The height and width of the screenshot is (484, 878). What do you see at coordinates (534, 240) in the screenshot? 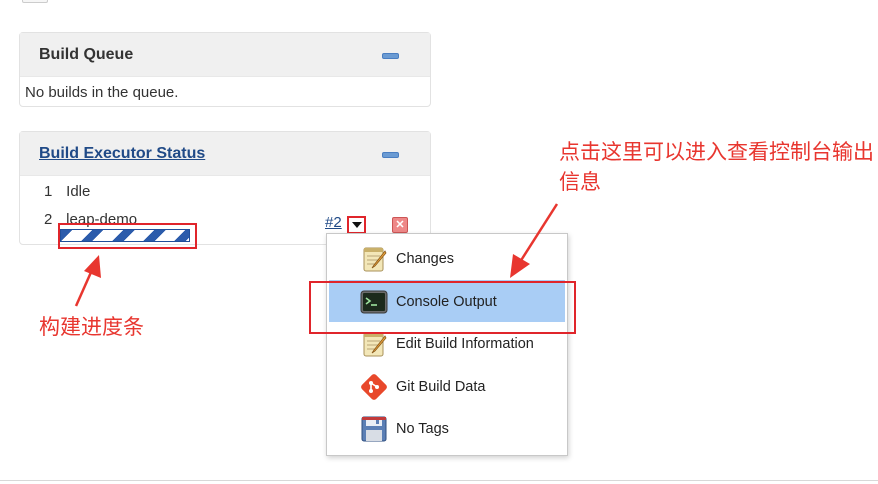
I see `arrow-to-console-output` at bounding box center [534, 240].